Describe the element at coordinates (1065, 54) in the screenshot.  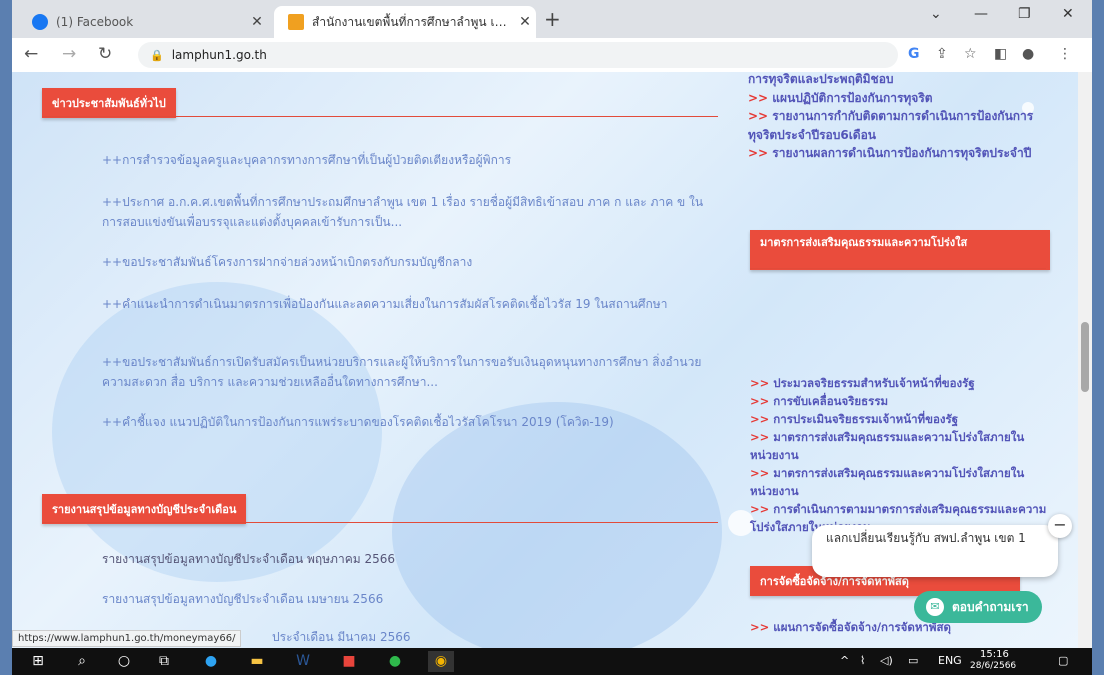
I see `menu-kebab-icon: ⋮` at that location.